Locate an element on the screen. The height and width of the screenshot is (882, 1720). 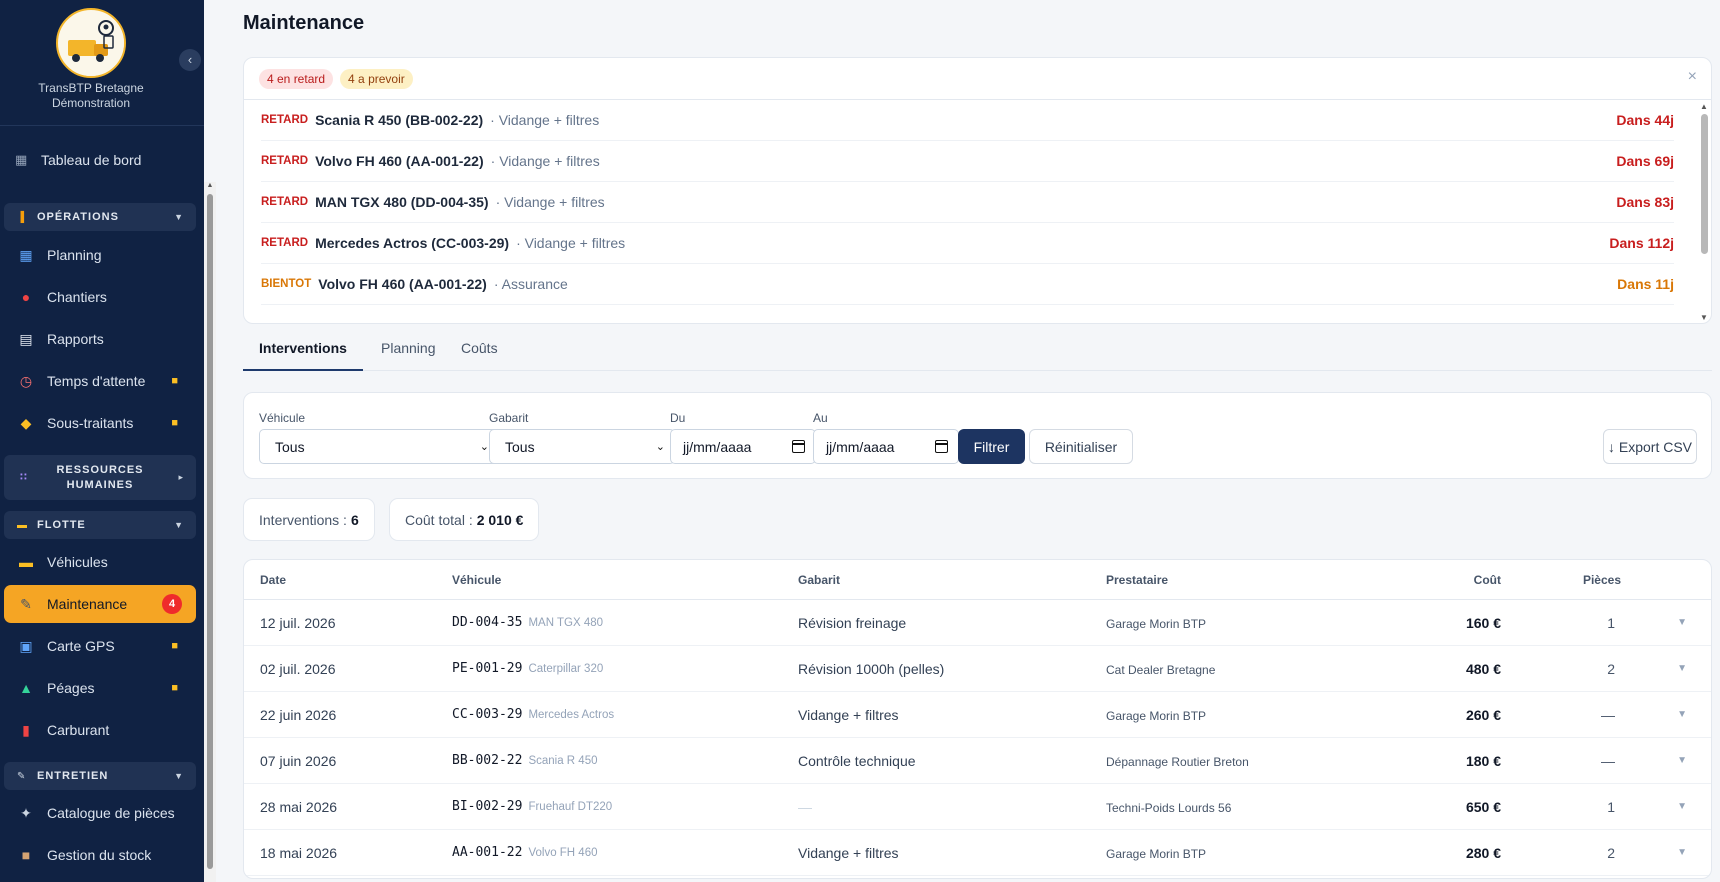
sidebar-item-label: Chantiers is located at coordinates (77, 297).